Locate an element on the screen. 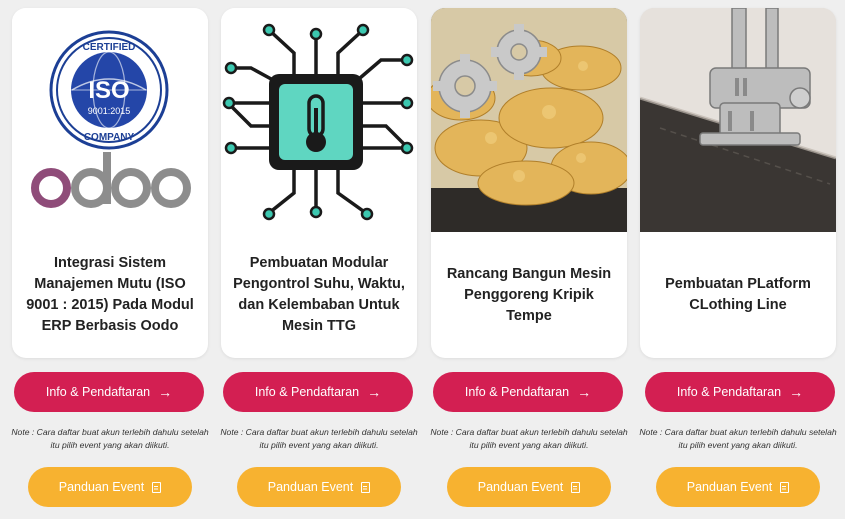 This screenshot has height=519, width=845. odoo-logo is located at coordinates (111, 180).